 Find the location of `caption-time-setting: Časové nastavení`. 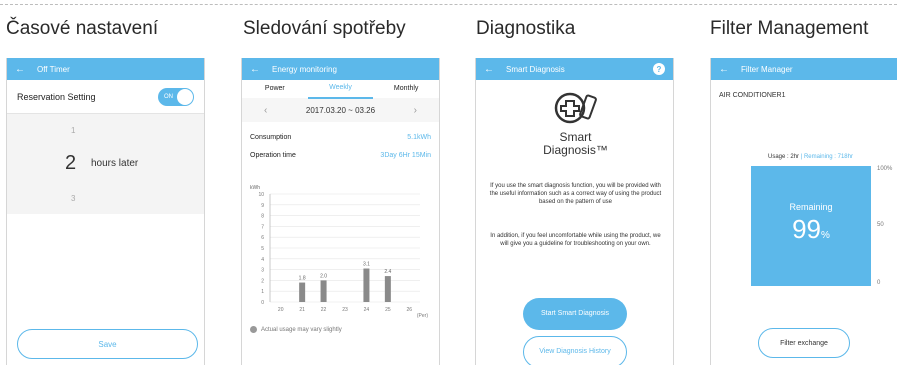

caption-time-setting: Časové nastavení is located at coordinates (82, 28).